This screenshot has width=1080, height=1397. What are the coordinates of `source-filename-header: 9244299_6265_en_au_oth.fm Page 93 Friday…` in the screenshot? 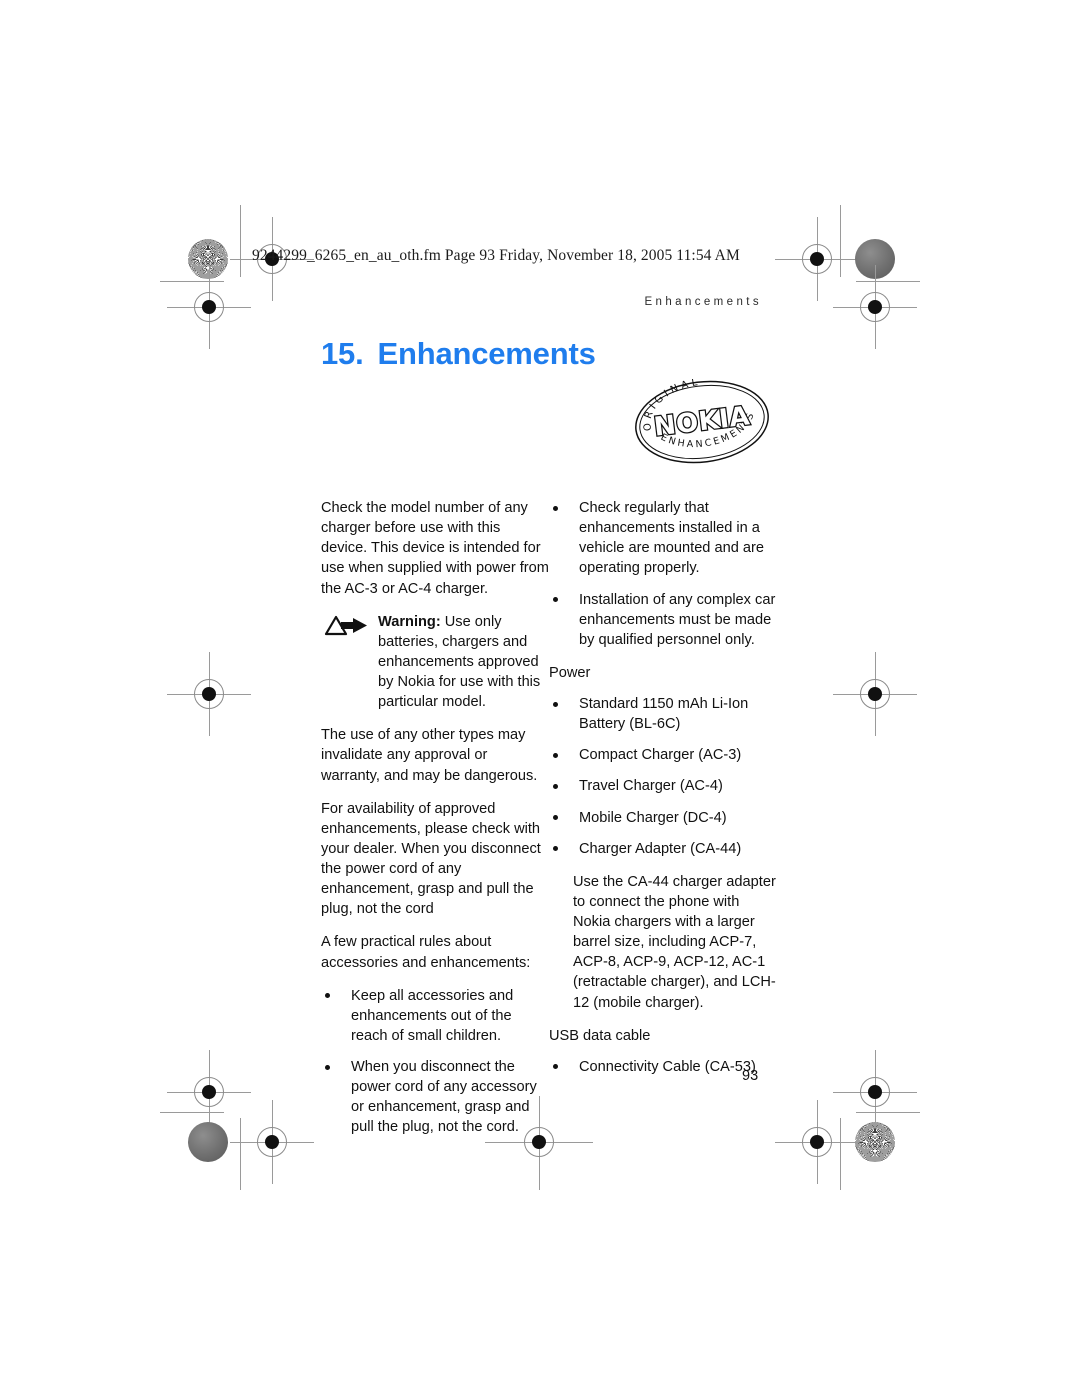 It's located at (496, 255).